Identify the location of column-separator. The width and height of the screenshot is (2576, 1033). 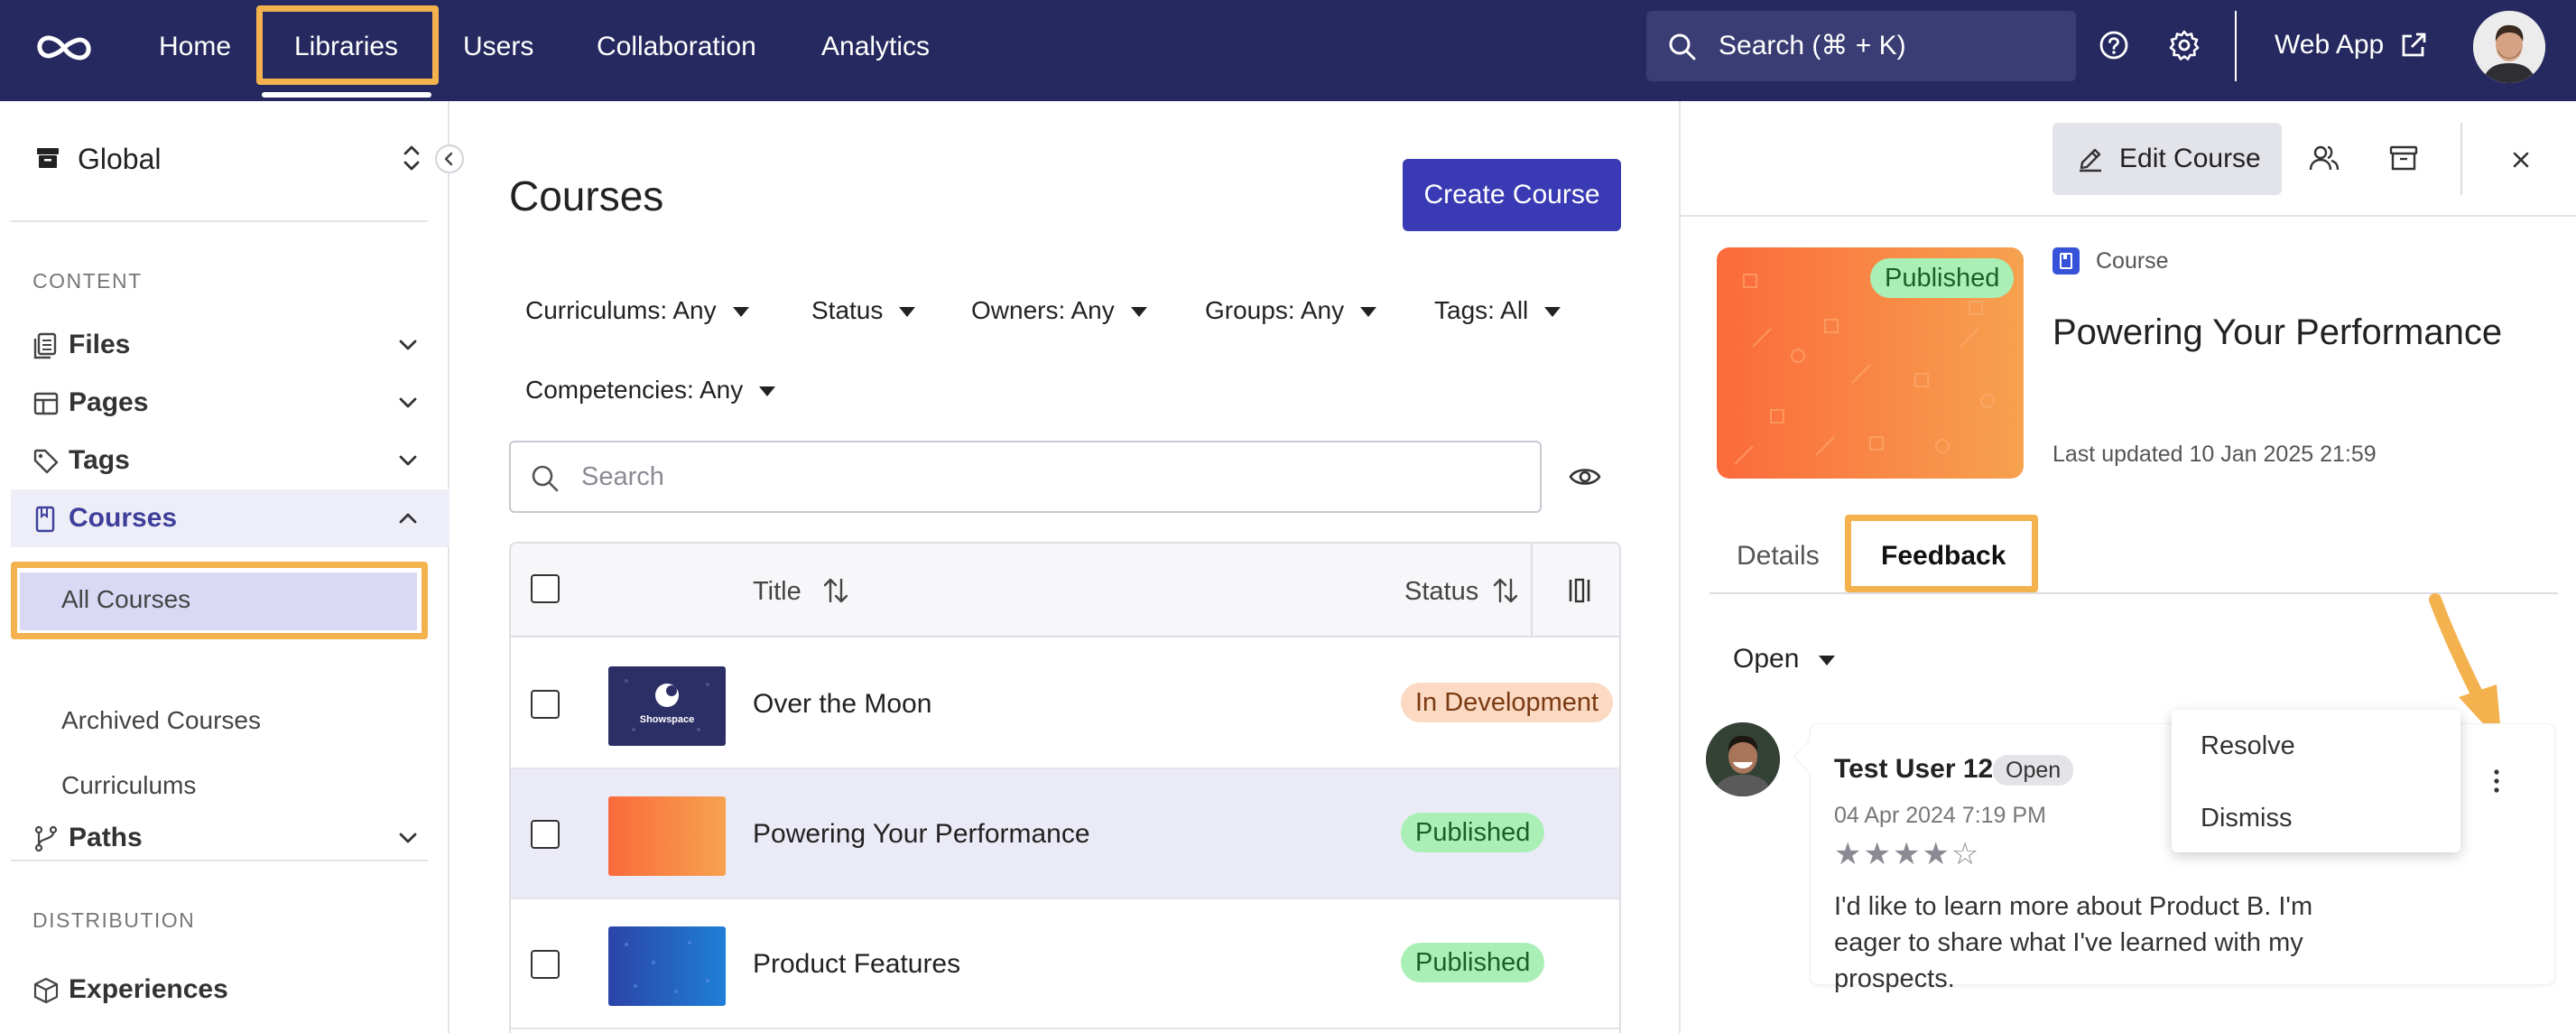
(1532, 591).